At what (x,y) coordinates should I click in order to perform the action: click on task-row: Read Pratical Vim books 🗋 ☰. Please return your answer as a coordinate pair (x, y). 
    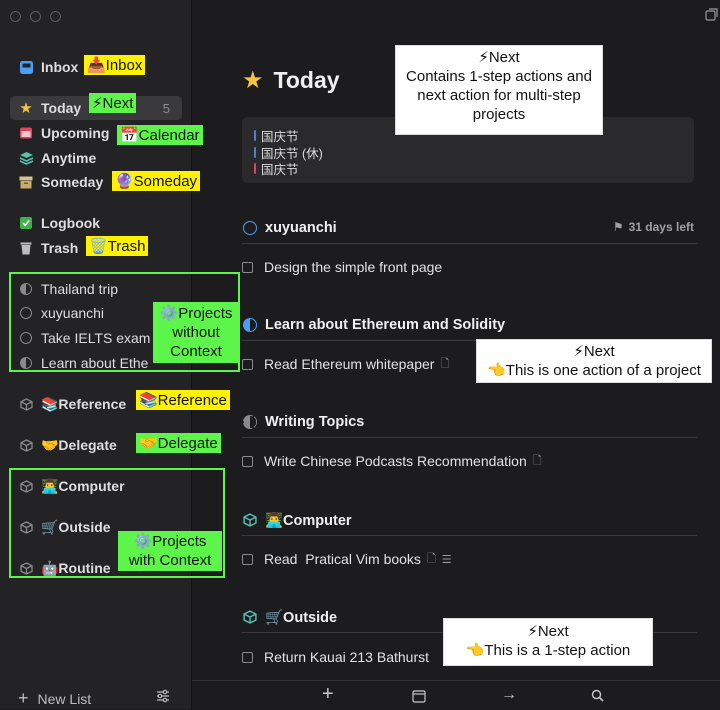
    Looking at the image, I should click on (347, 559).